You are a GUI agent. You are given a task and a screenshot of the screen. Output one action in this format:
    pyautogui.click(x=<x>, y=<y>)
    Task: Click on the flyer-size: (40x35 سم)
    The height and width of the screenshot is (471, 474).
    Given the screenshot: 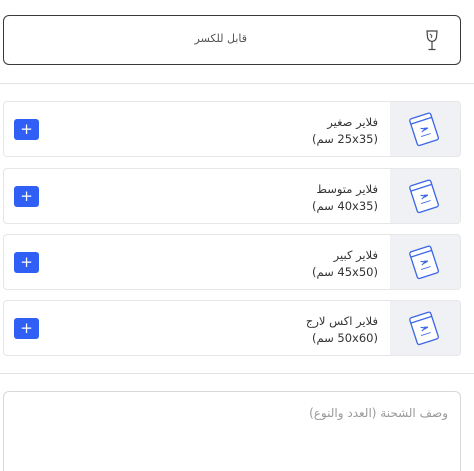 What is the action you would take?
    pyautogui.click(x=344, y=206)
    